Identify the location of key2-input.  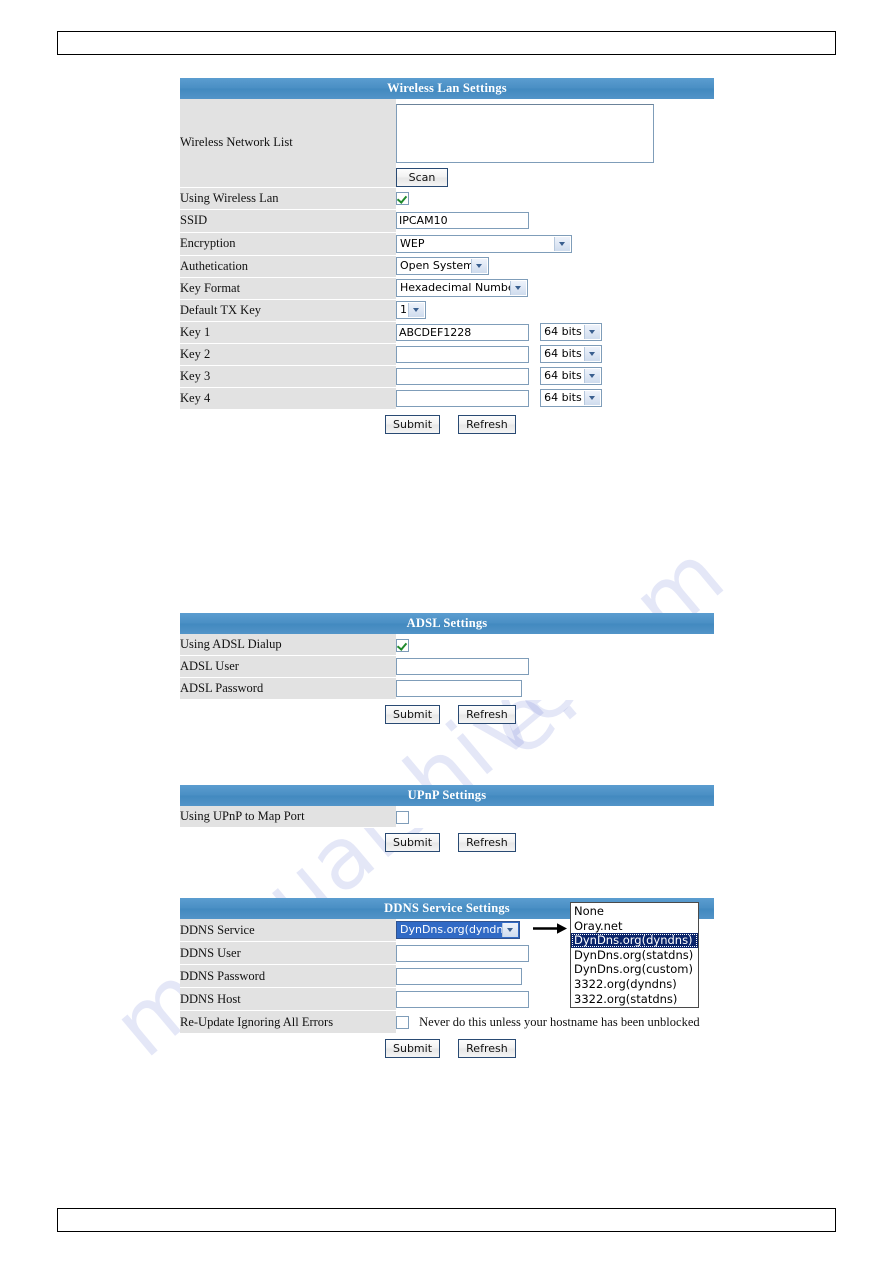
(462, 354).